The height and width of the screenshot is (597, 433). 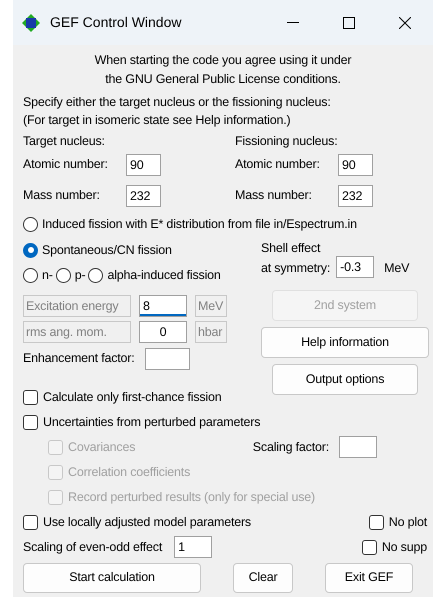 I want to click on instruction-text: Specify either the target nucleus or the fissioning nucleus:, so click(x=177, y=102).